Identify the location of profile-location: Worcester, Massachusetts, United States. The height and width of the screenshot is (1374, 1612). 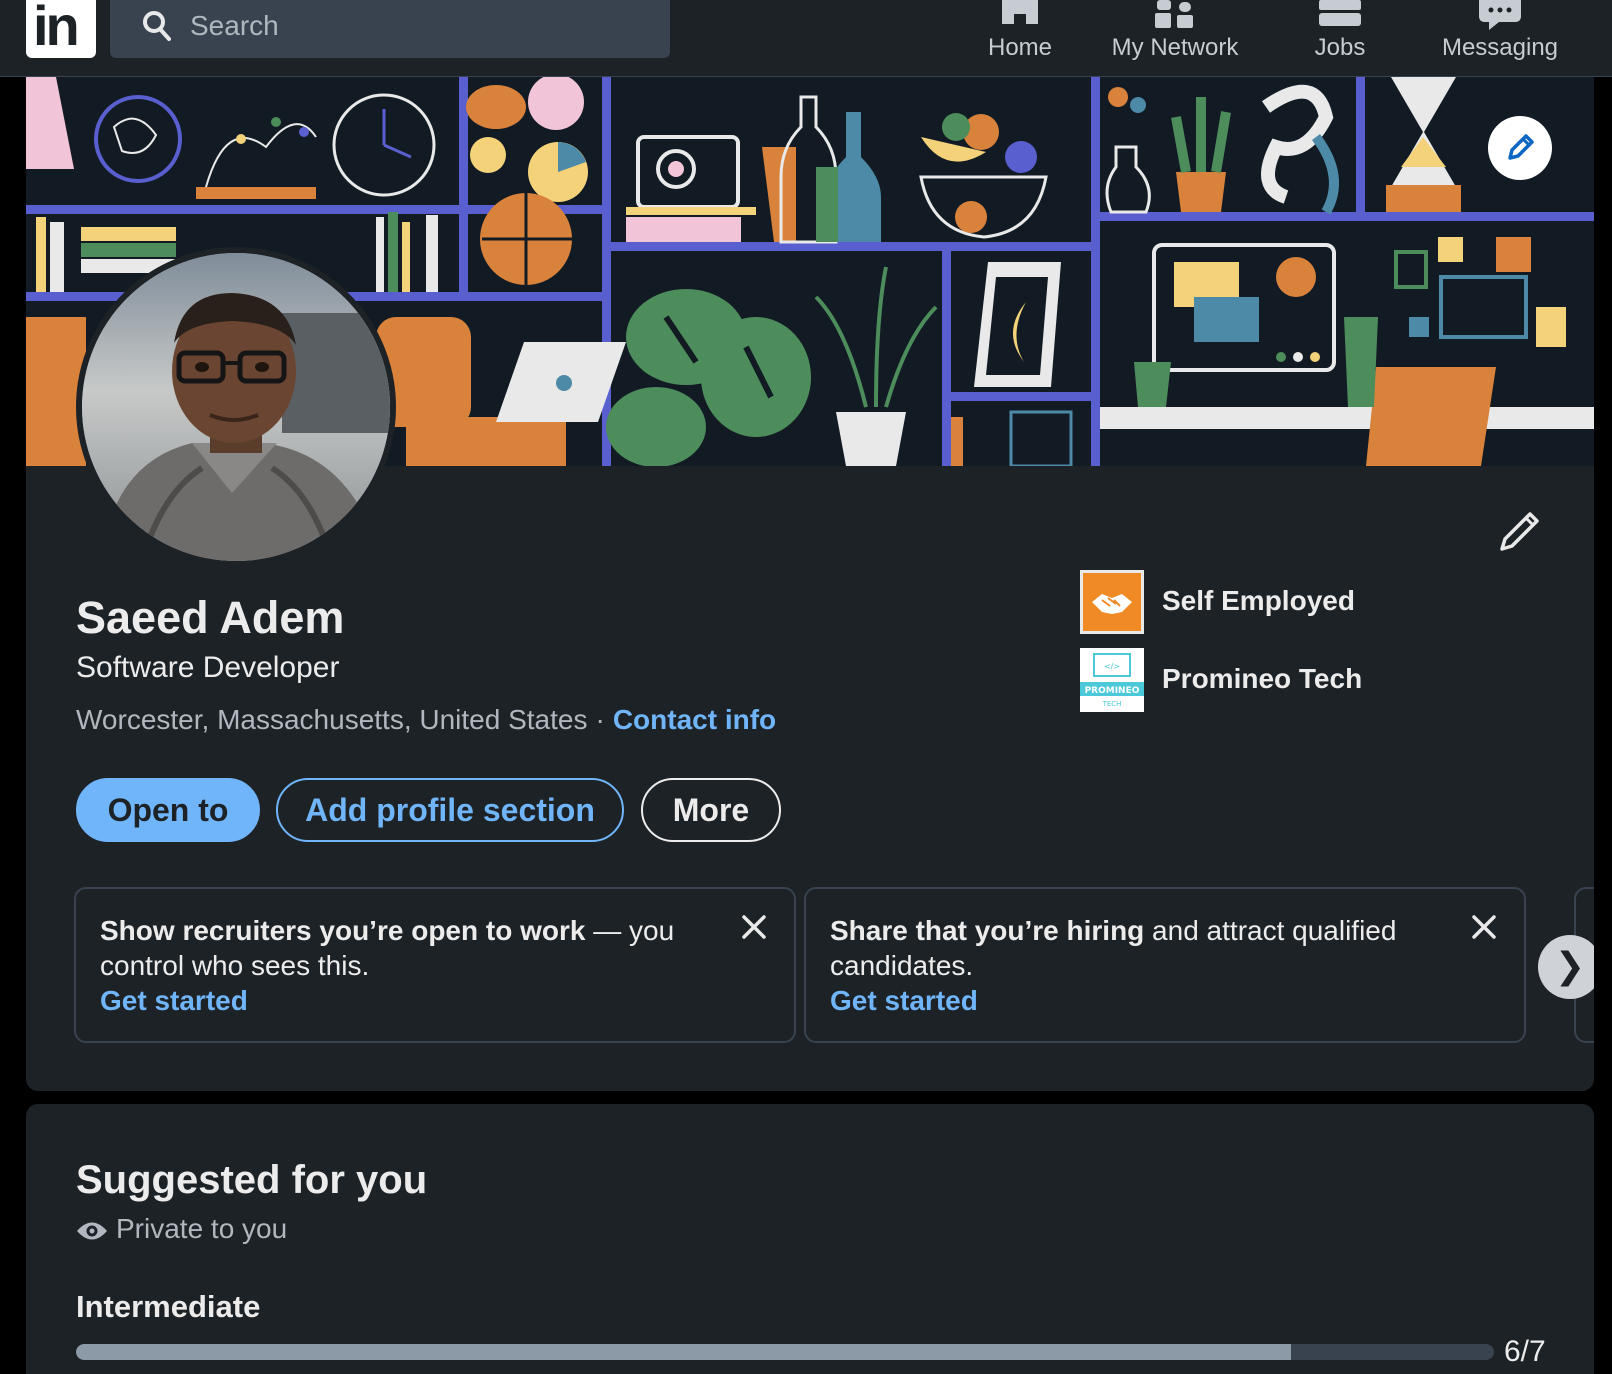
(332, 719).